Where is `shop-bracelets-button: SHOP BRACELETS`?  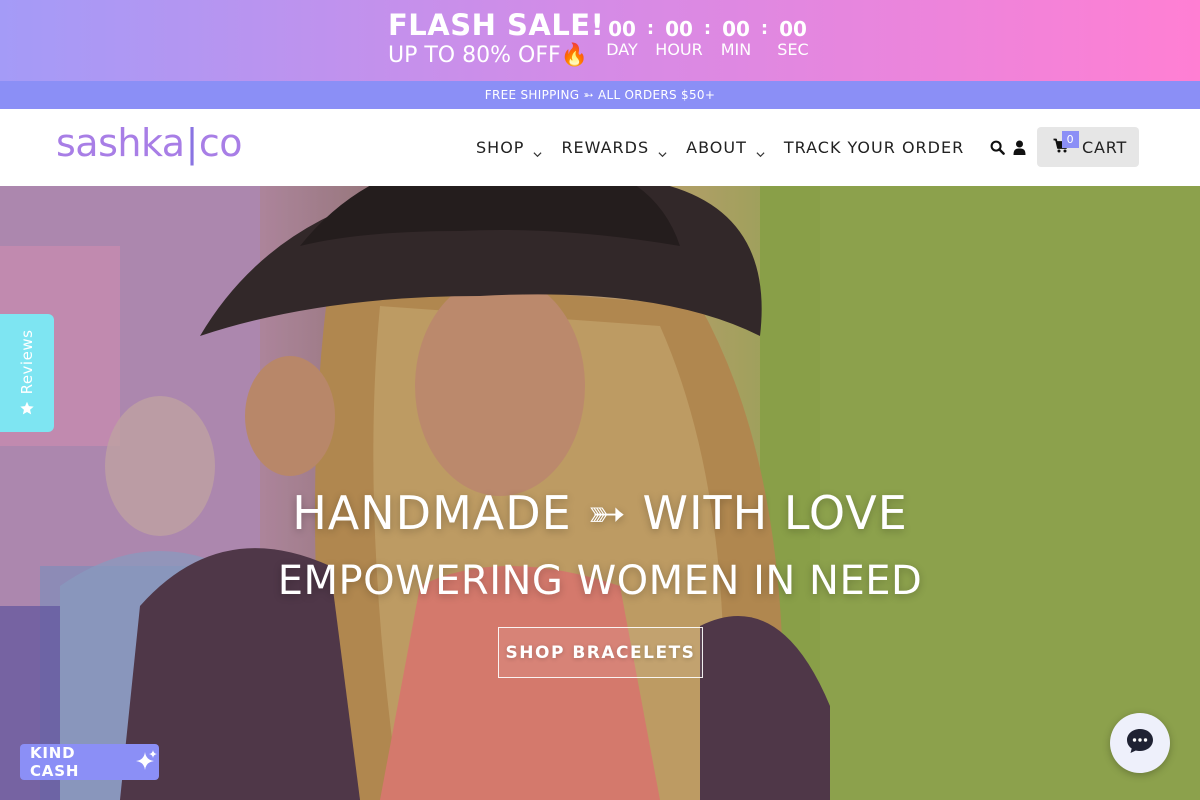 shop-bracelets-button: SHOP BRACELETS is located at coordinates (600, 652).